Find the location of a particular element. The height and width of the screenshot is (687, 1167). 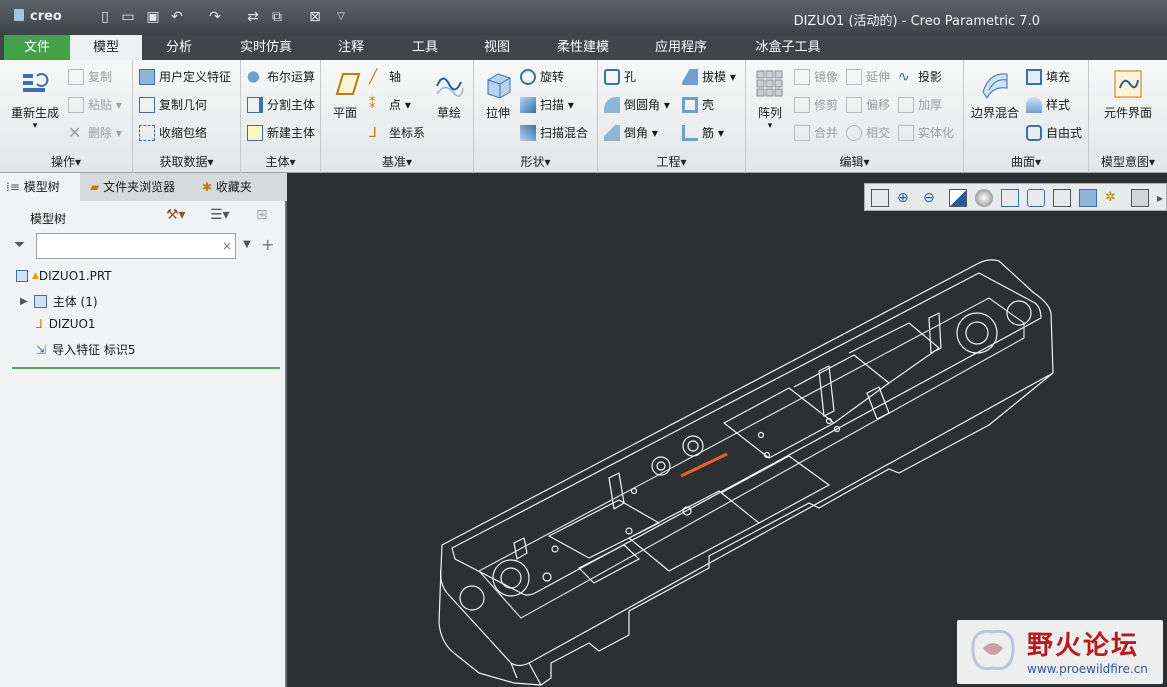

tab-live-simulation: 实时仿真 is located at coordinates (266, 47).